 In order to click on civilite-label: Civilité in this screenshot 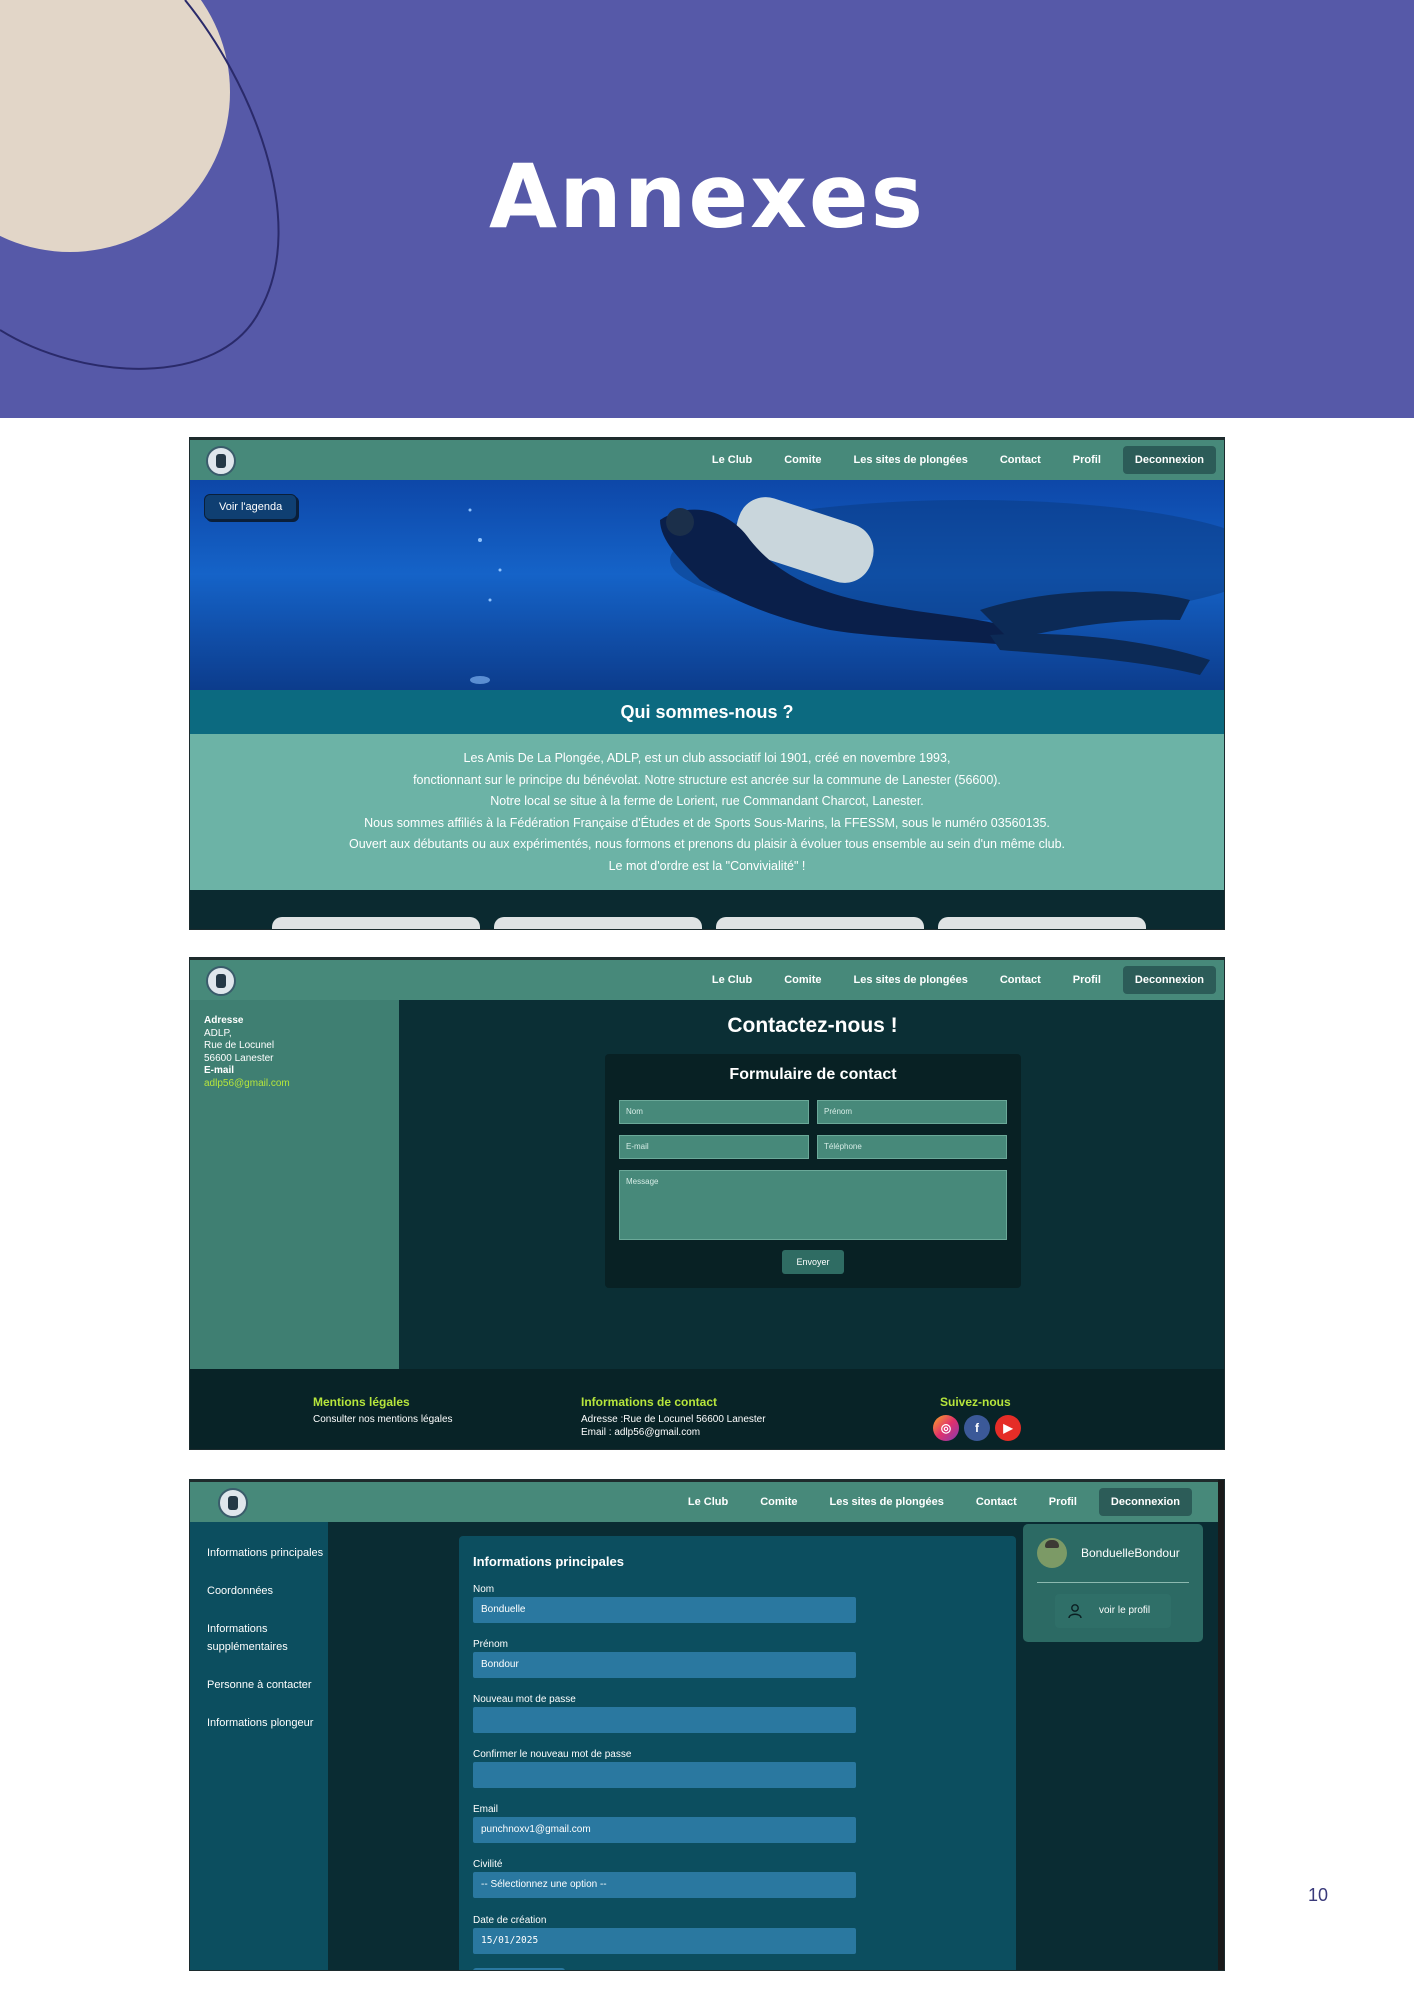, I will do `click(488, 1864)`.